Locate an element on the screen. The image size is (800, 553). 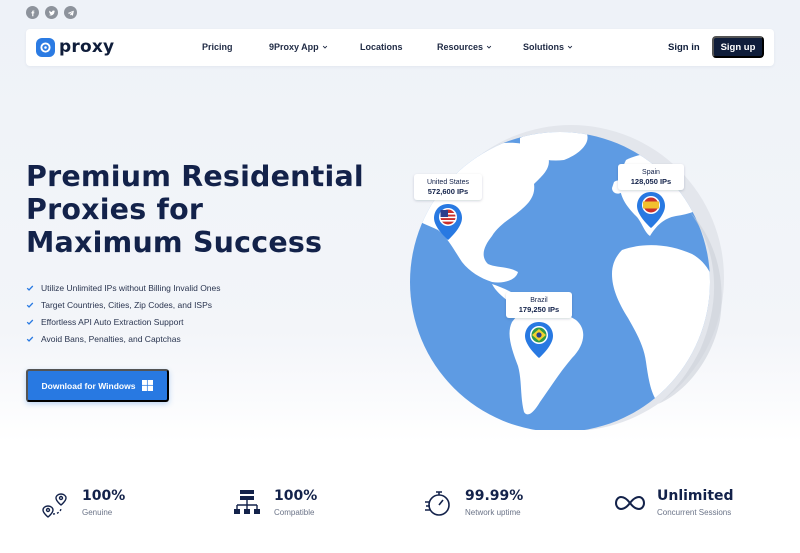
nav-locations: Locations is located at coordinates (381, 47).